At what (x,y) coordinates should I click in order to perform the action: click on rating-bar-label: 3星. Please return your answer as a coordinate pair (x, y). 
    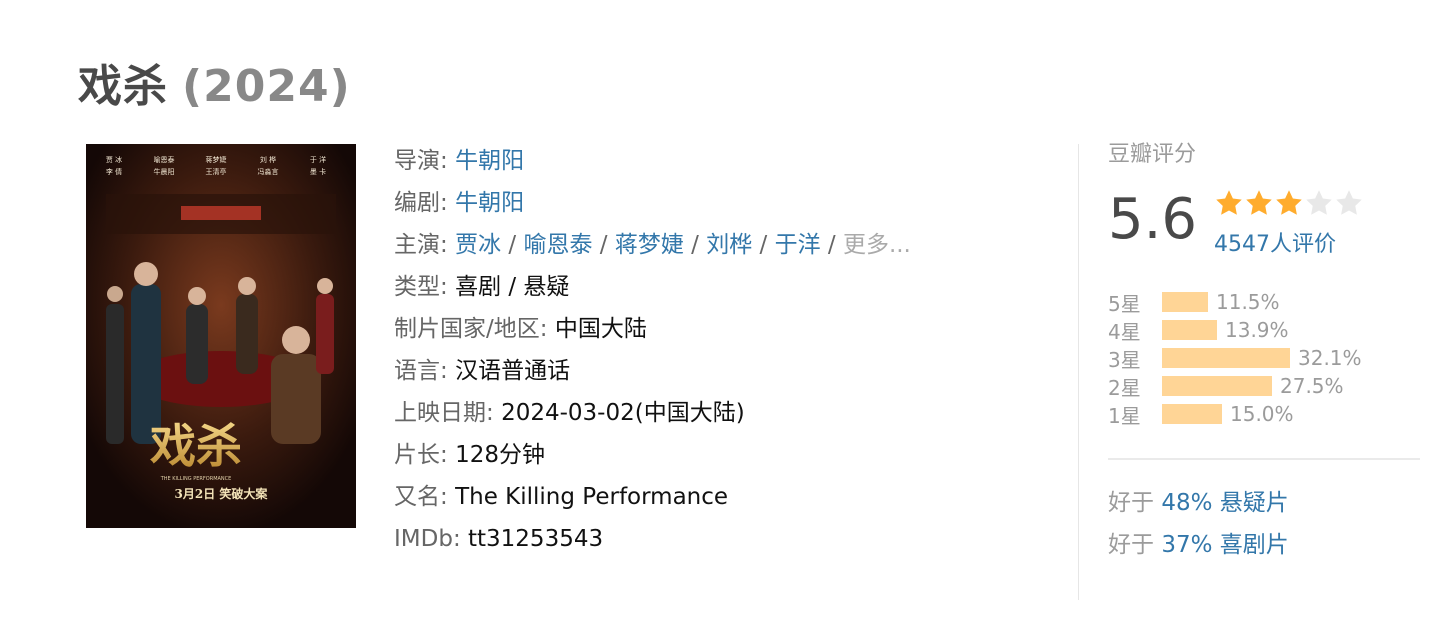
    Looking at the image, I should click on (1124, 359).